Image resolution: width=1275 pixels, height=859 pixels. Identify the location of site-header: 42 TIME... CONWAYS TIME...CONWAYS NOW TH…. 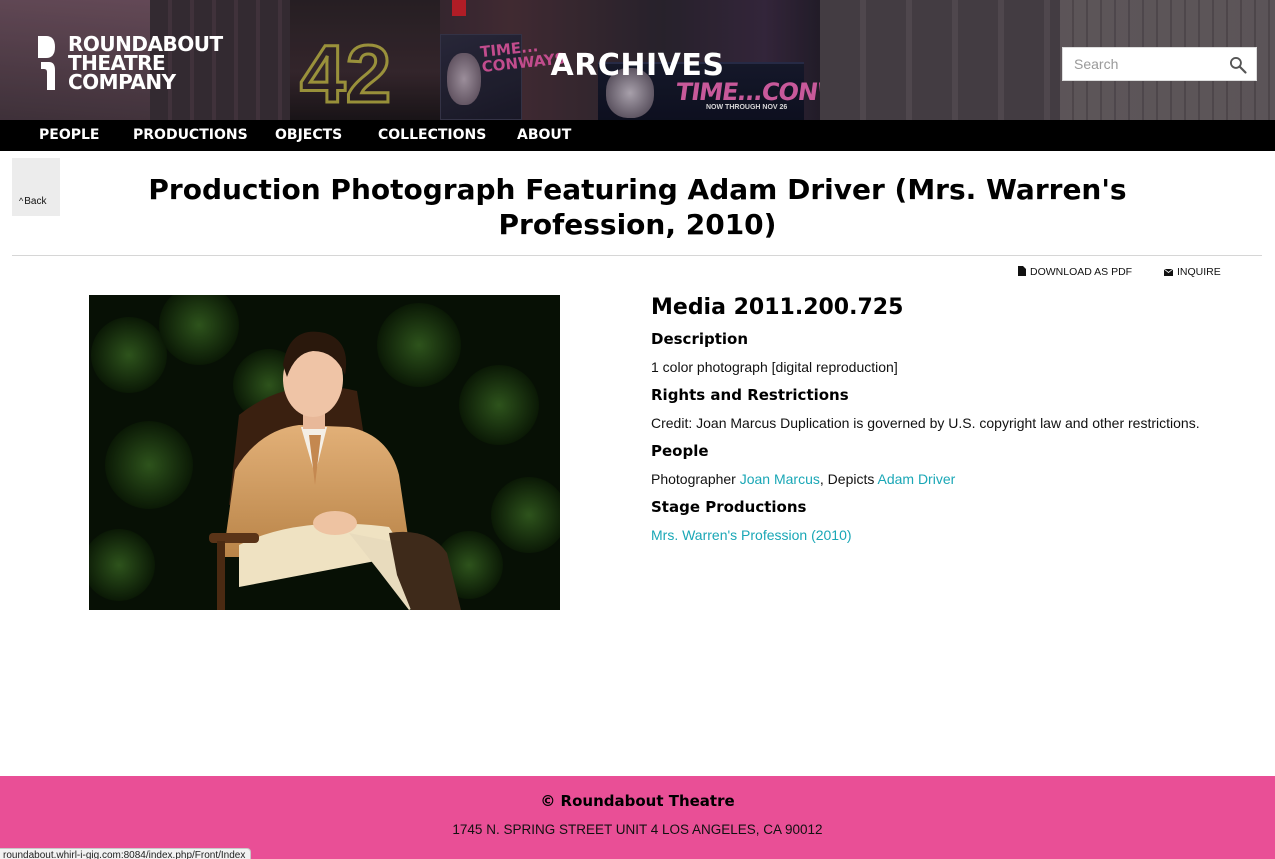
(637, 60).